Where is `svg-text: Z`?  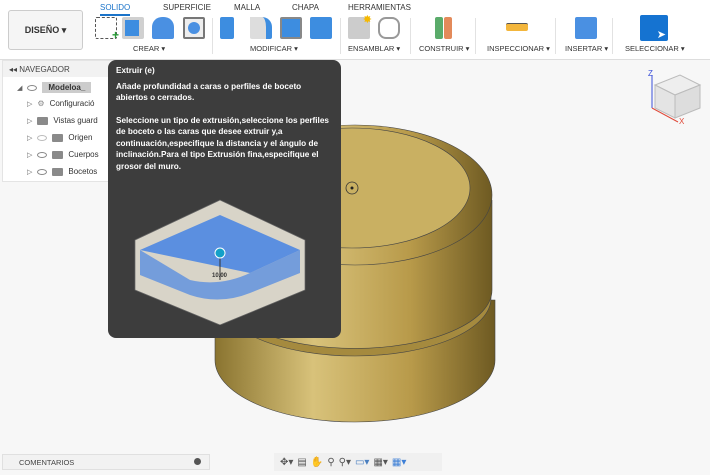
svg-text: Z is located at coordinates (650, 73).